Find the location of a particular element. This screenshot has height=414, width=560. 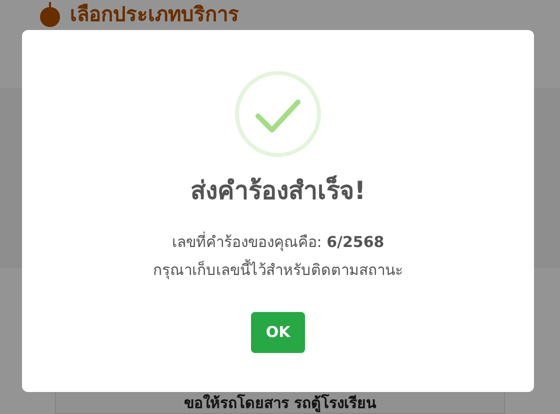

dialog-title: ส่งคำร้องสำเร็จ! is located at coordinates (278, 191).